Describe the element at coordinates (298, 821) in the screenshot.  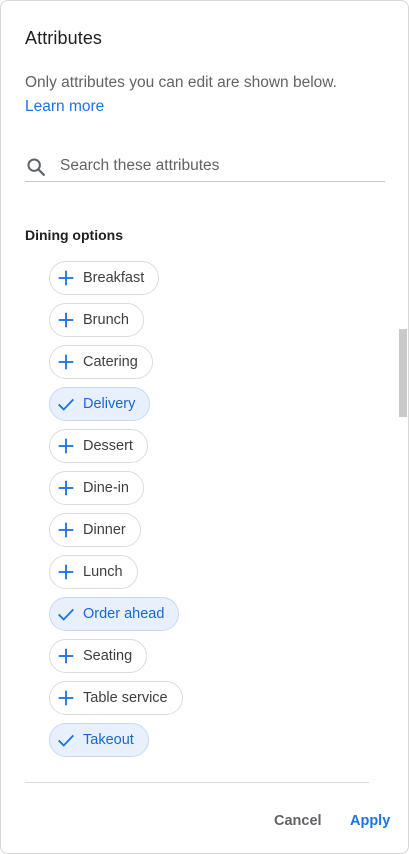
I see `cancel-button: Cancel` at that location.